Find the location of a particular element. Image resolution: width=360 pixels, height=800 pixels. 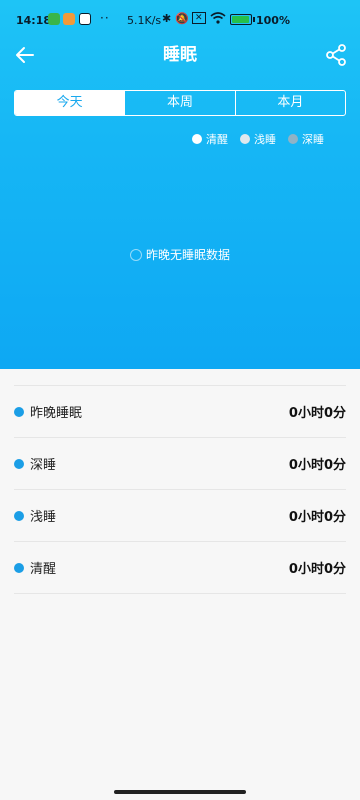

bluetooth-icon: ✱ is located at coordinates (167, 18).